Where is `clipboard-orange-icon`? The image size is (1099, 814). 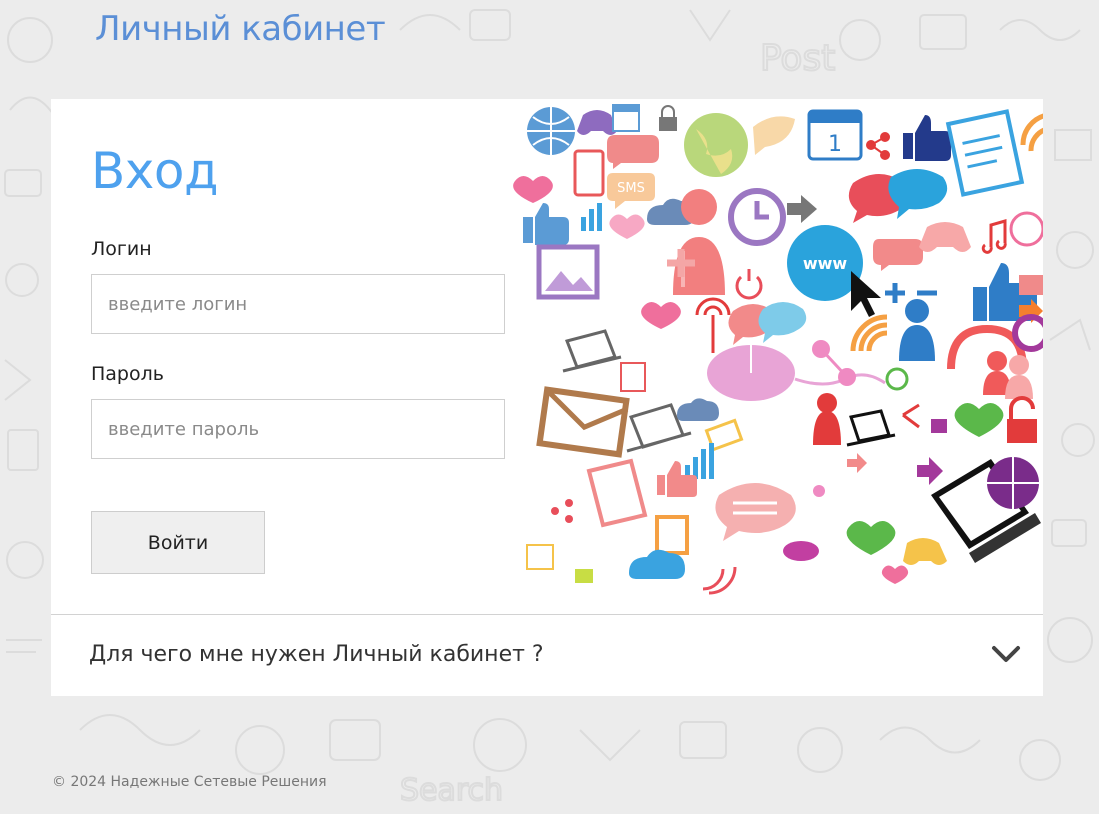 clipboard-orange-icon is located at coordinates (672, 535).